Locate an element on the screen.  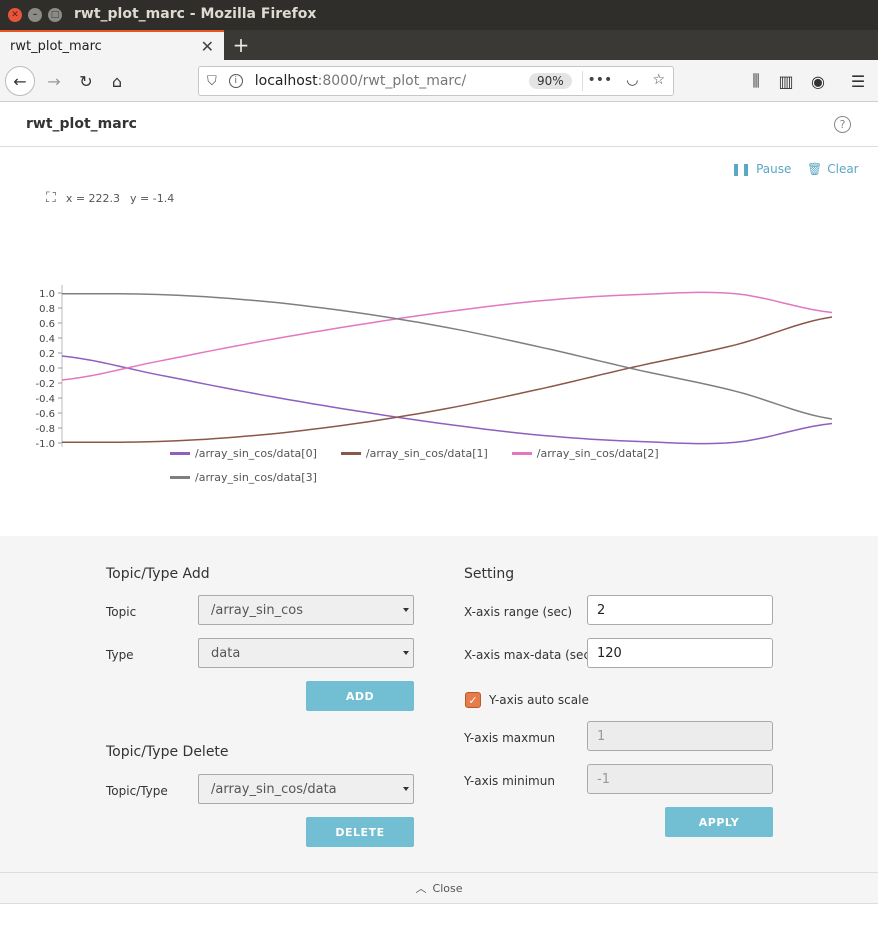
legend-label: /array_sin_cos/data[2] is located at coordinates (597, 453).